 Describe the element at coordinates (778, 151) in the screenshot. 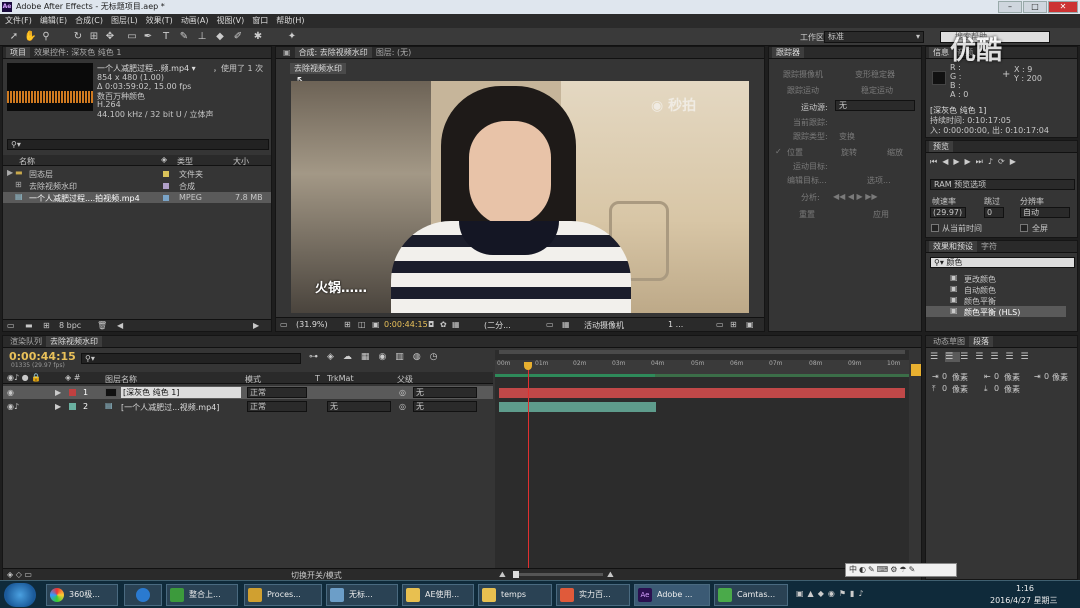

I see `position-checkbox: ✓` at that location.